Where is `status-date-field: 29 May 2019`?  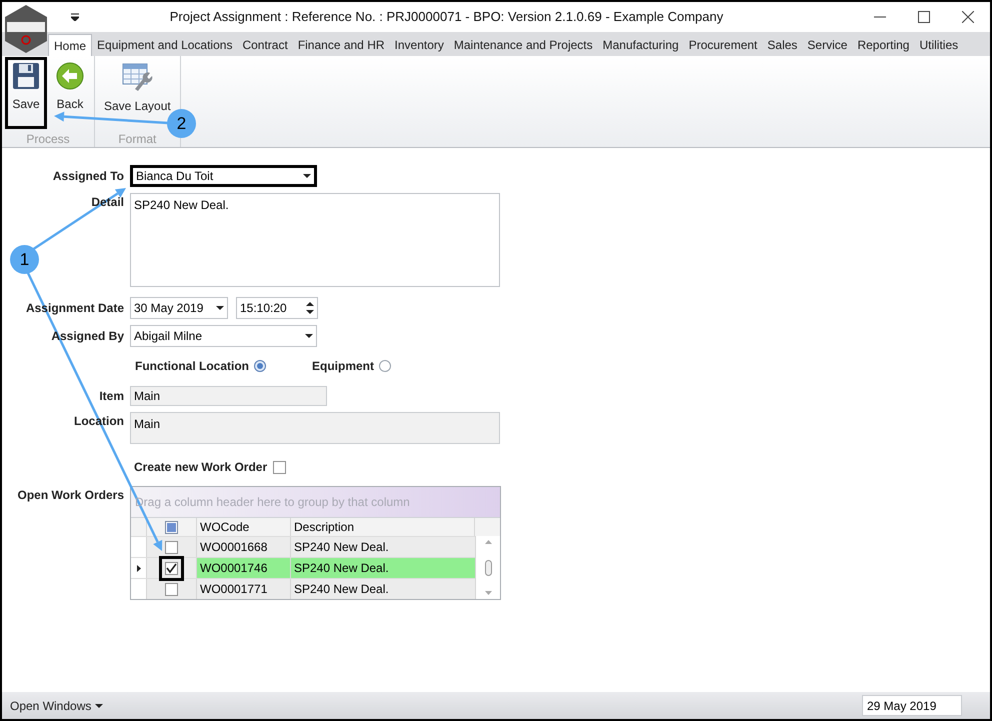 status-date-field: 29 May 2019 is located at coordinates (912, 705).